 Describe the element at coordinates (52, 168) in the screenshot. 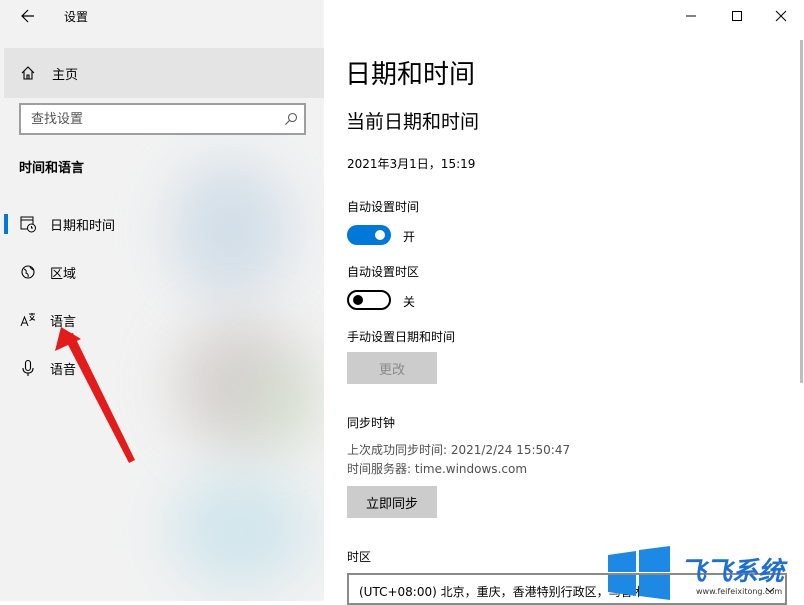

I see `section-title: 时间和语言` at that location.